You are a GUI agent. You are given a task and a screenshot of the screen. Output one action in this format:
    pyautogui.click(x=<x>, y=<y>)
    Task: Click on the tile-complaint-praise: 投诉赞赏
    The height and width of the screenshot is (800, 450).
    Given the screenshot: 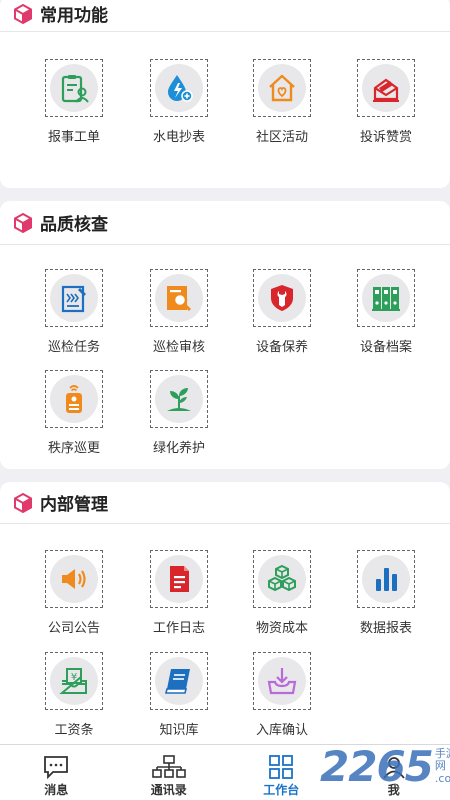 What is the action you would take?
    pyautogui.click(x=386, y=109)
    